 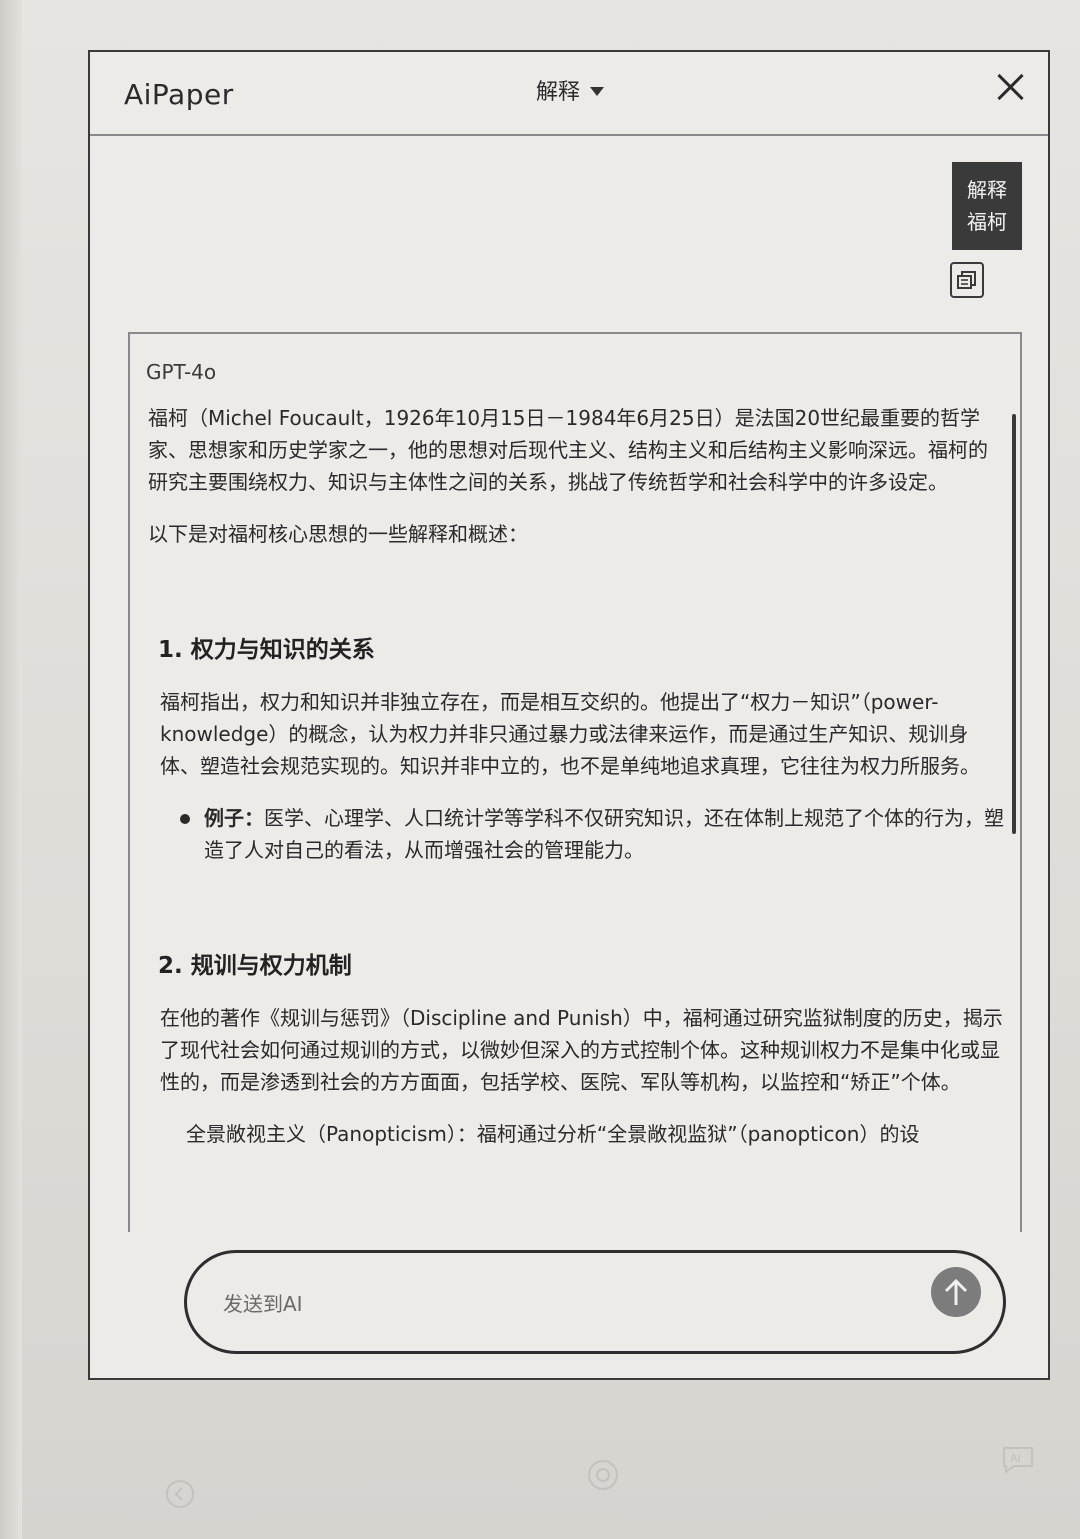 I want to click on close-icon, so click(x=1011, y=87).